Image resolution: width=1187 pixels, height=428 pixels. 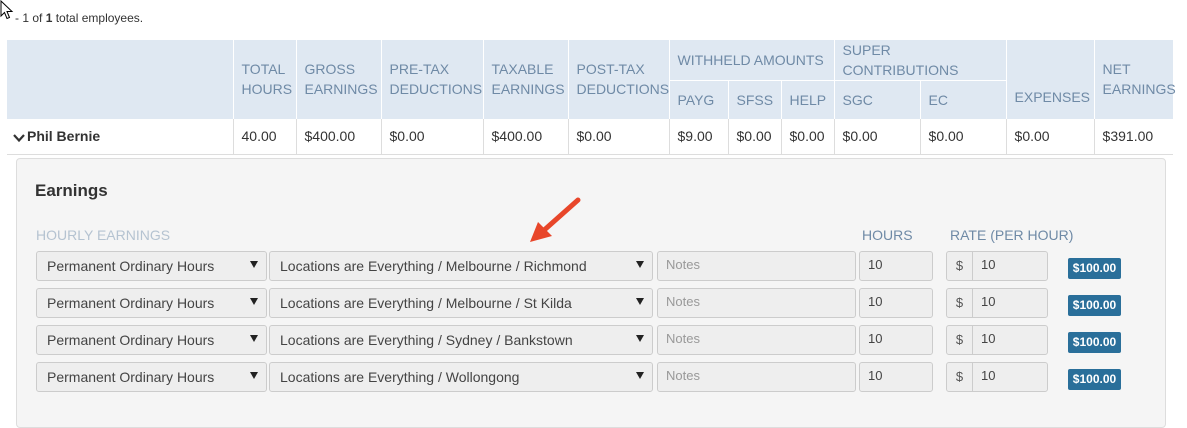 What do you see at coordinates (754, 136) in the screenshot?
I see `cell-sfss: $0.00` at bounding box center [754, 136].